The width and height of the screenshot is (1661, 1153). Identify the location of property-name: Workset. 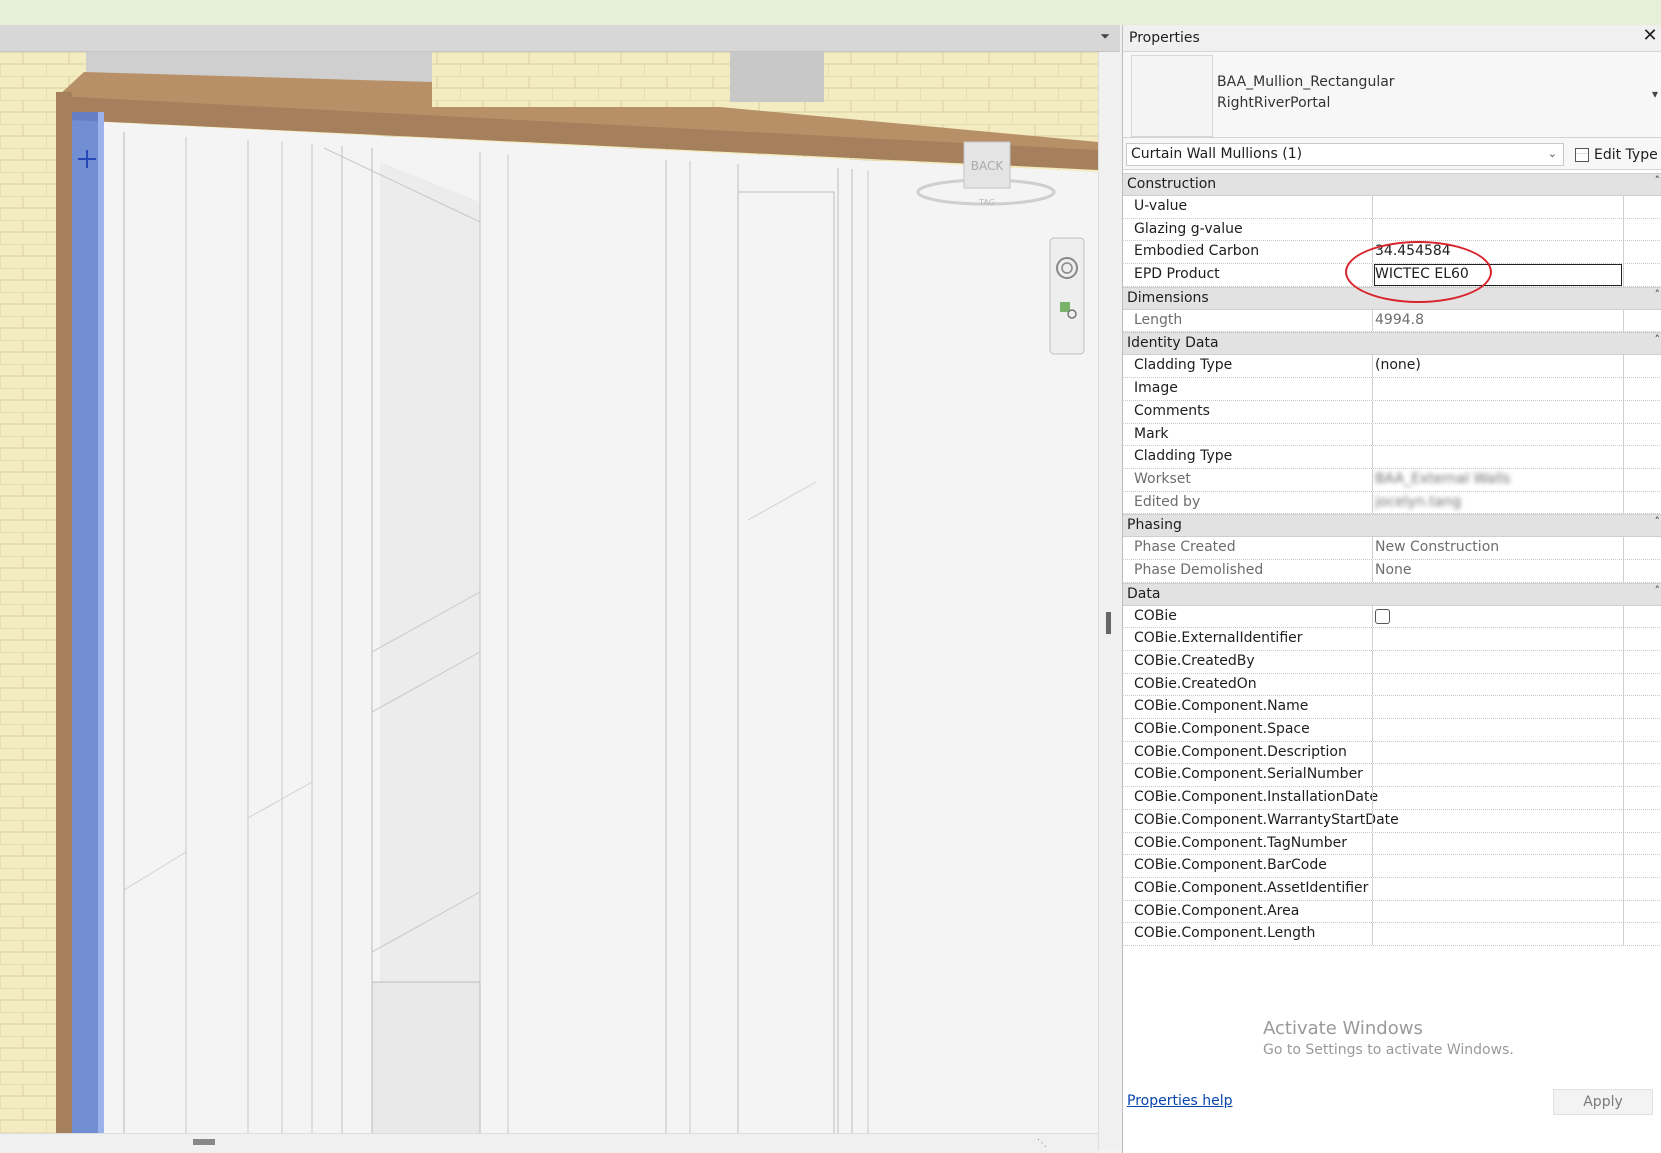
(1162, 478).